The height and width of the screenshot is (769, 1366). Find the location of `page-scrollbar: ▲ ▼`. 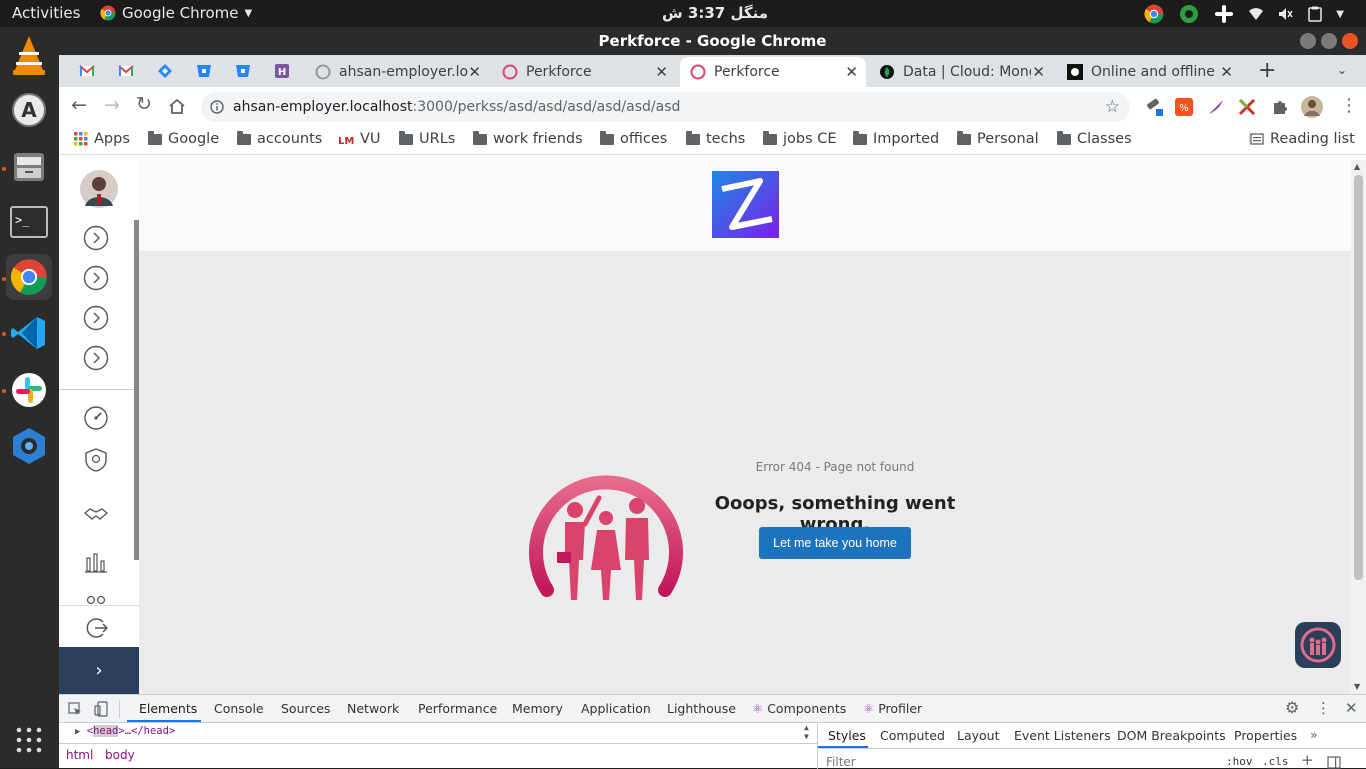

page-scrollbar: ▲ ▼ is located at coordinates (1358, 427).